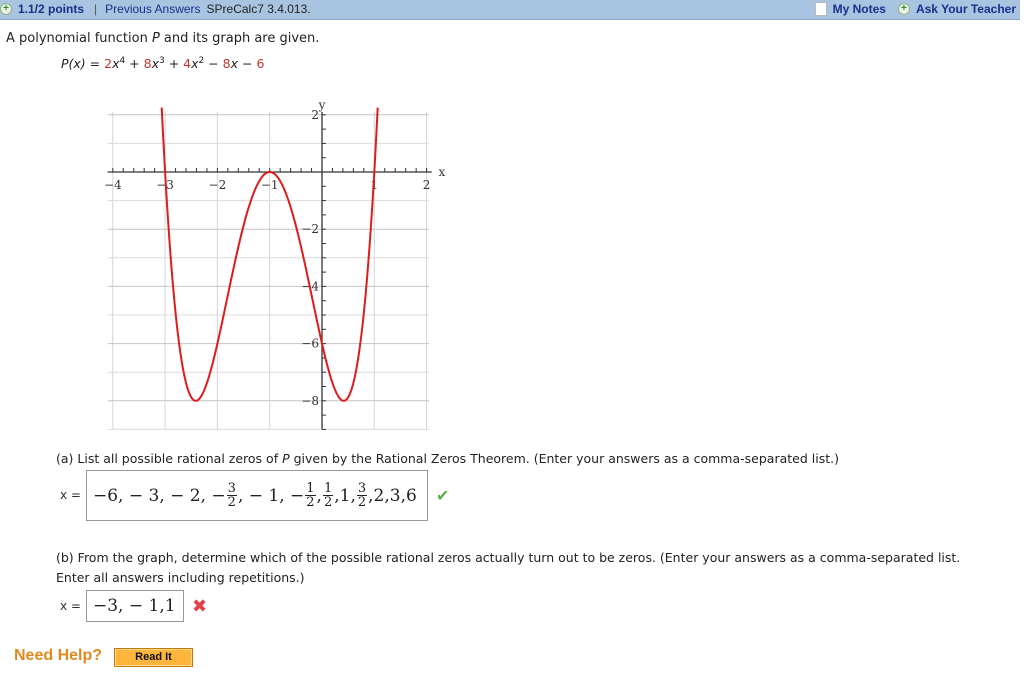  I want to click on notes-icon, so click(820, 9).